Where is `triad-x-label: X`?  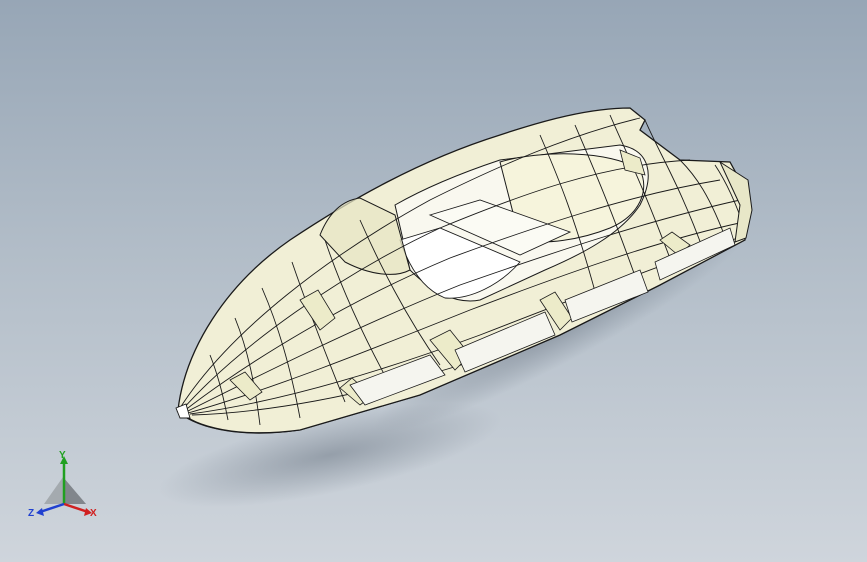
triad-x-label: X is located at coordinates (93, 513).